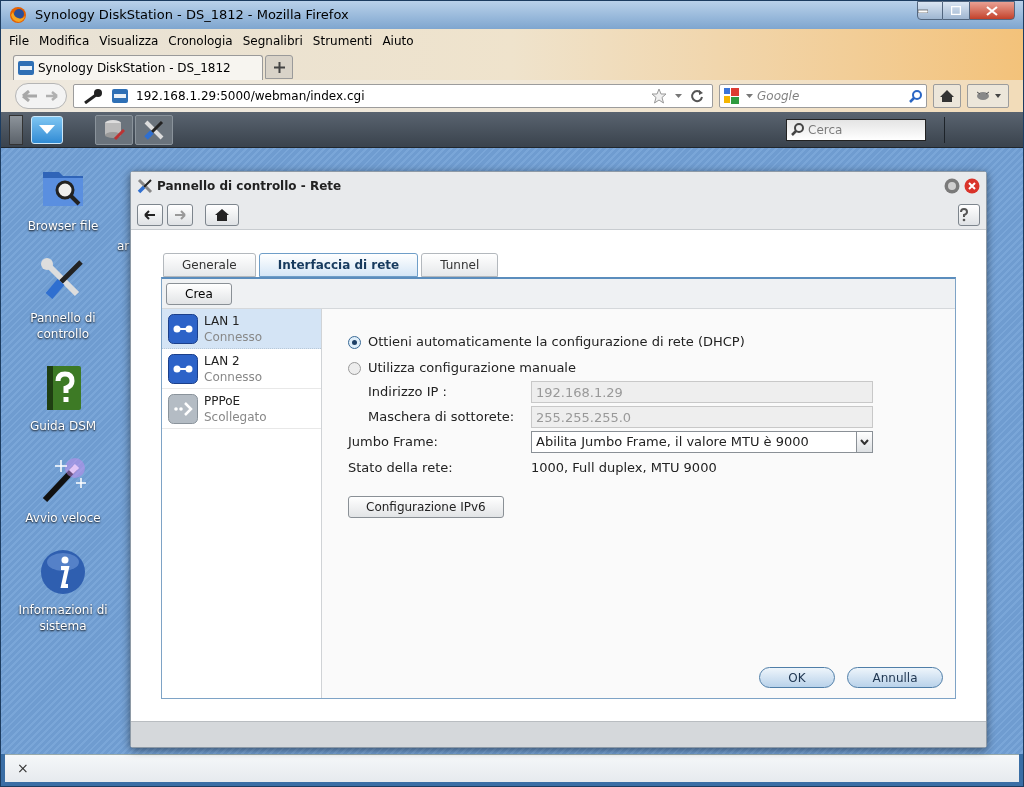 The width and height of the screenshot is (1024, 787). Describe the element at coordinates (556, 342) in the screenshot. I see `radio-label: Ottieni automaticamente la configurazione di rete (DHCP)` at that location.